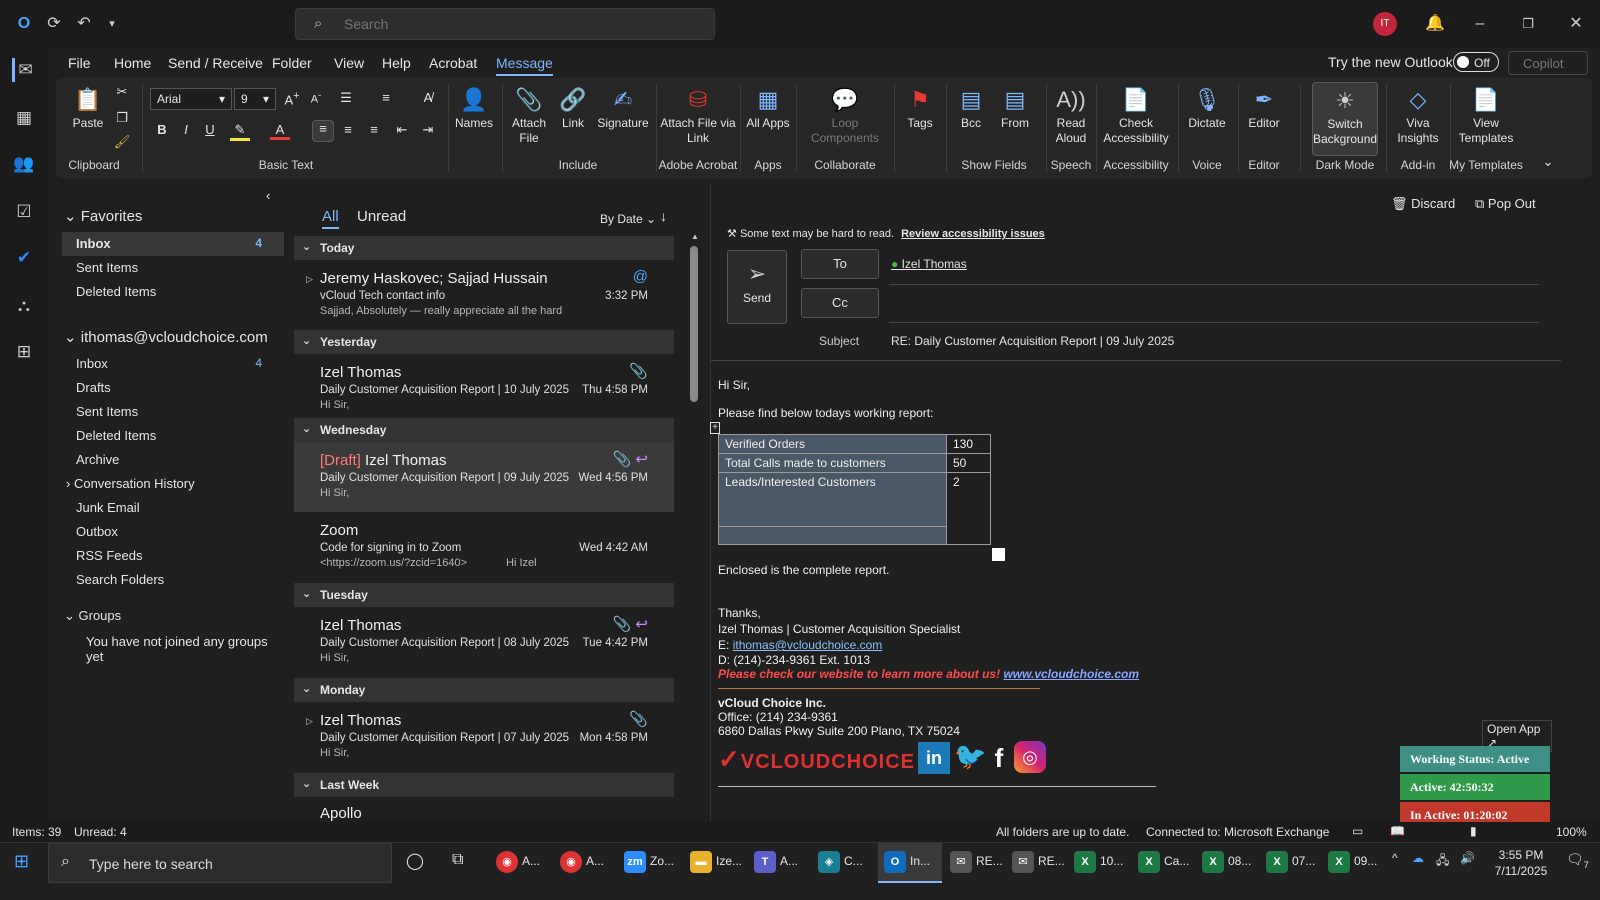 This screenshot has width=1600, height=900. Describe the element at coordinates (663, 216) in the screenshot. I see `sort-direction-icon: ↓` at that location.